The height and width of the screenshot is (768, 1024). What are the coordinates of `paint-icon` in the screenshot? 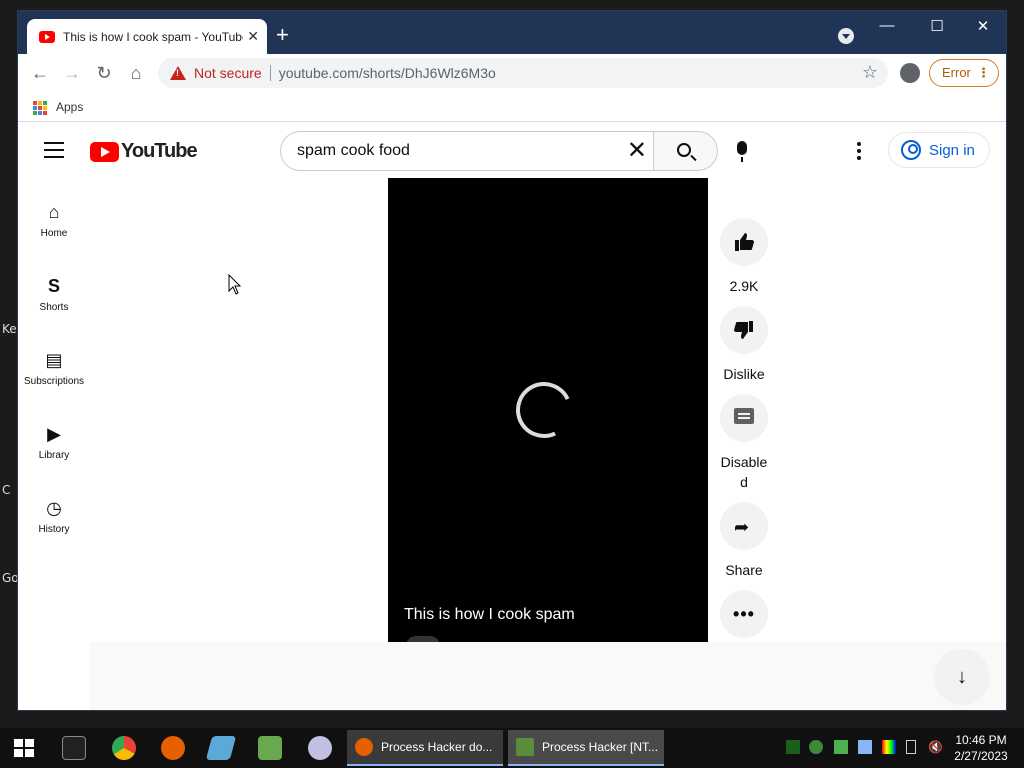 It's located at (320, 748).